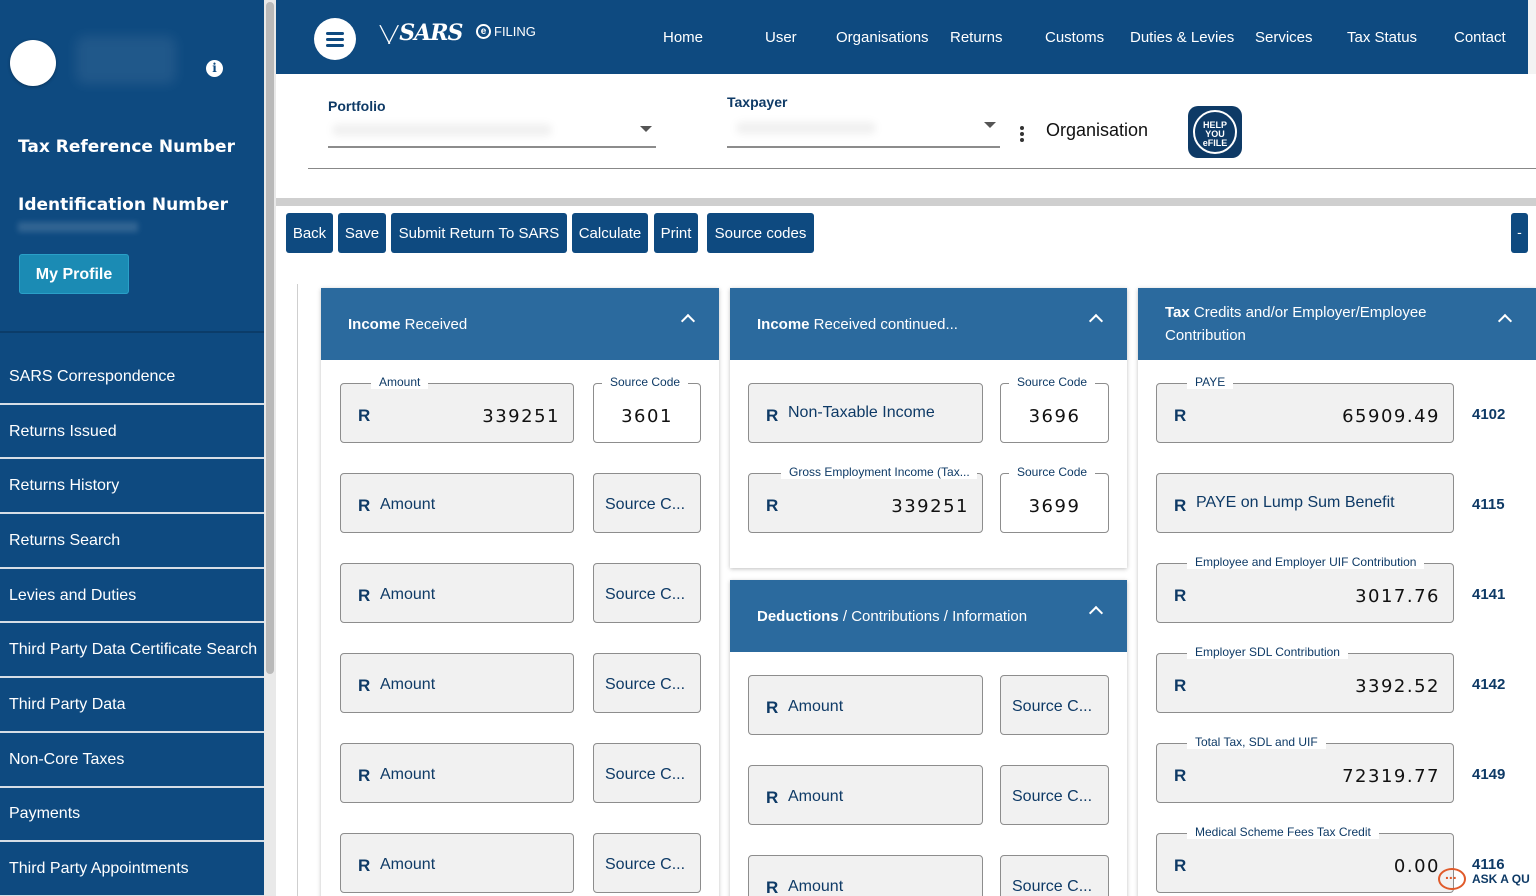 The image size is (1536, 896). What do you see at coordinates (1480, 37) in the screenshot?
I see `nav-contact: Contact` at bounding box center [1480, 37].